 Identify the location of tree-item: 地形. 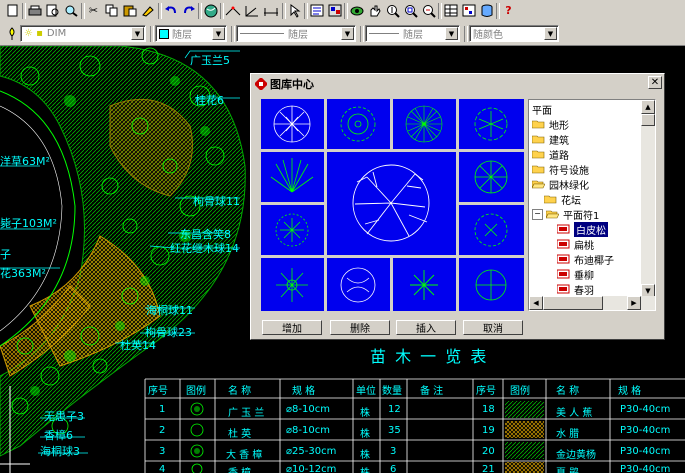
(550, 124).